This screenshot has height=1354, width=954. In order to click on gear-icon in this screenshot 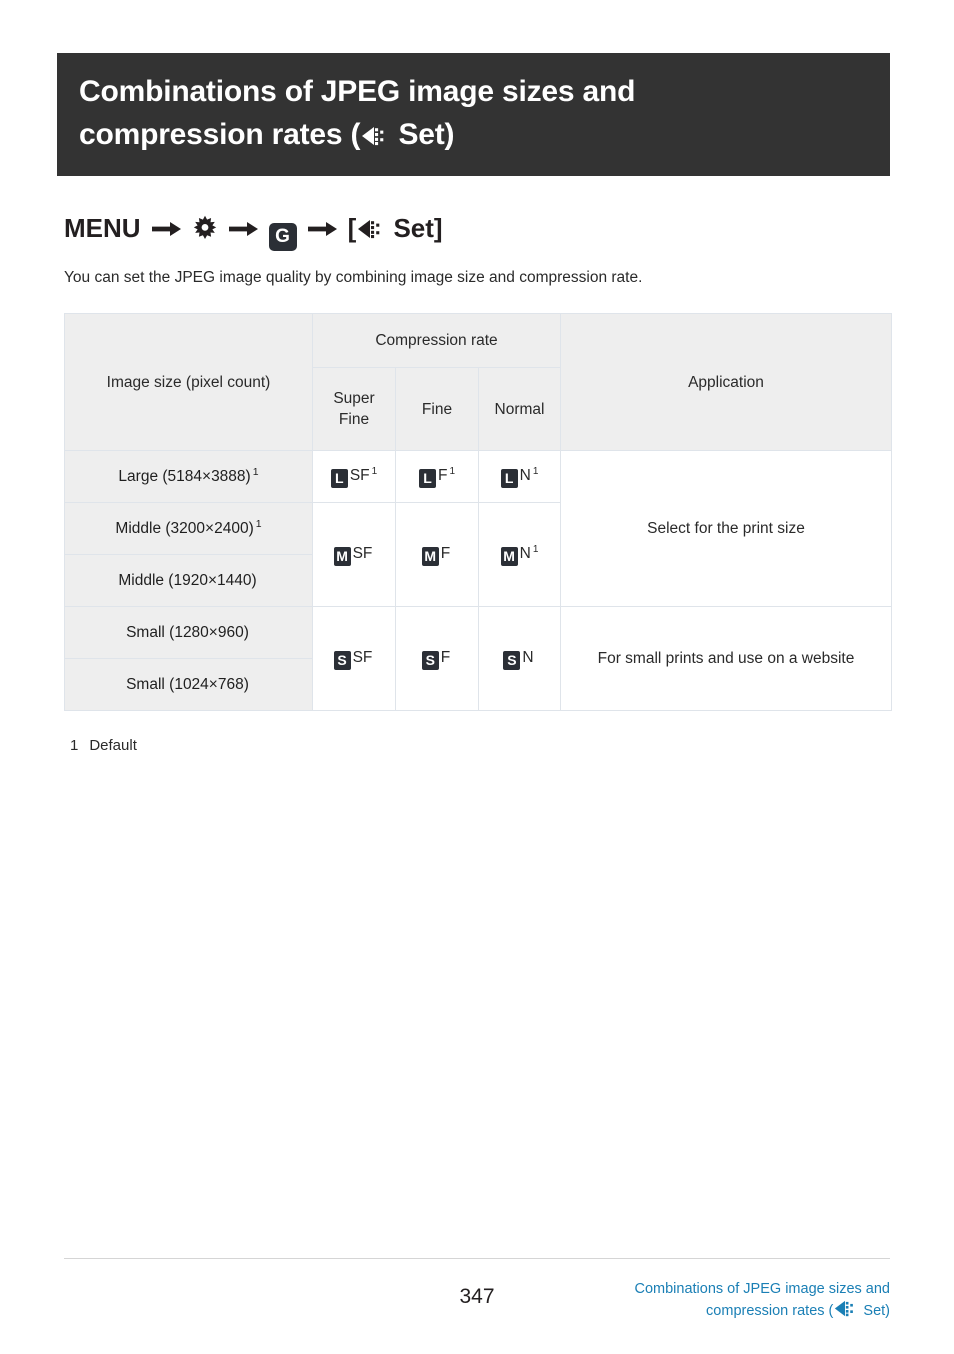, I will do `click(205, 228)`.